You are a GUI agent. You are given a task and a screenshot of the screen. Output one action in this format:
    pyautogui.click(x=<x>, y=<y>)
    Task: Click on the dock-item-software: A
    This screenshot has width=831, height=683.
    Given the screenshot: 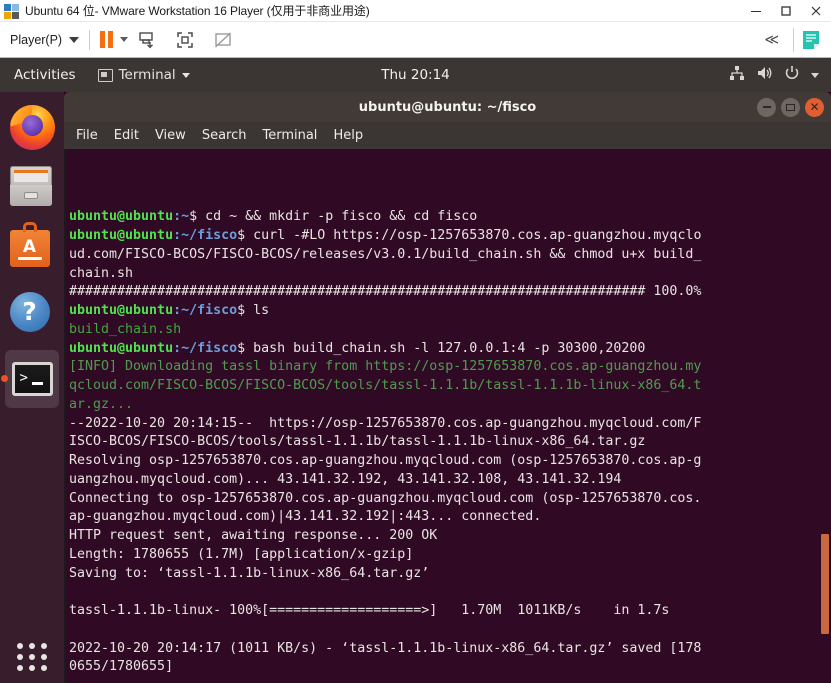 What is the action you would take?
    pyautogui.click(x=32, y=247)
    